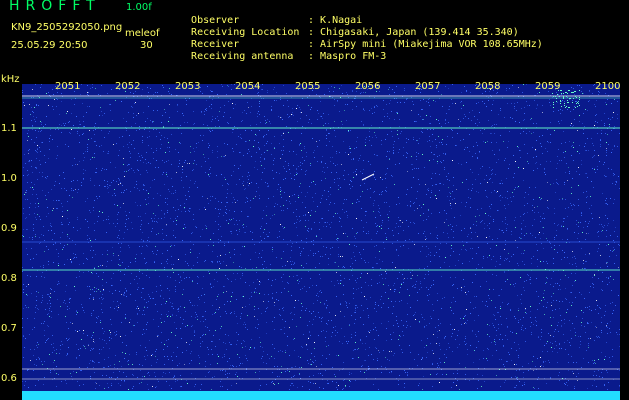  Describe the element at coordinates (142, 33) in the screenshot. I see `mode-label: meleof` at that location.